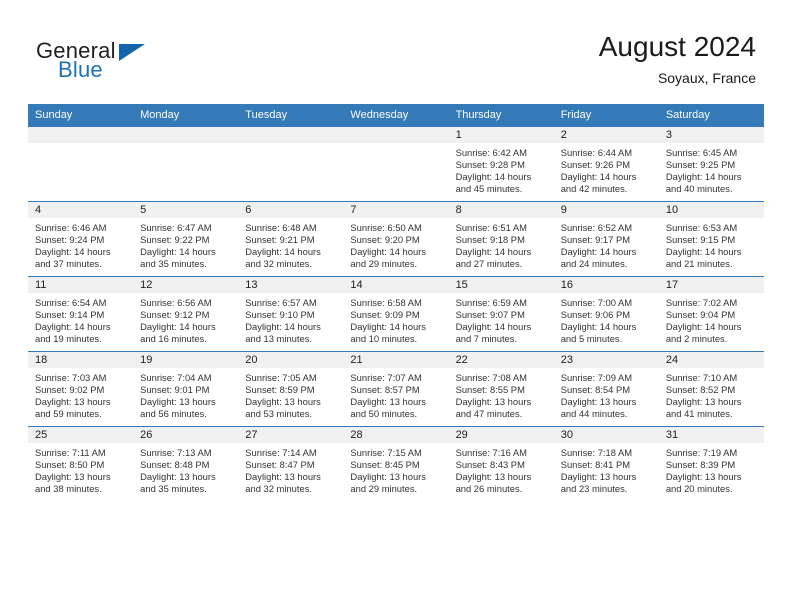 The width and height of the screenshot is (792, 612). What do you see at coordinates (81, 285) in the screenshot?
I see `day-number: 11` at bounding box center [81, 285].